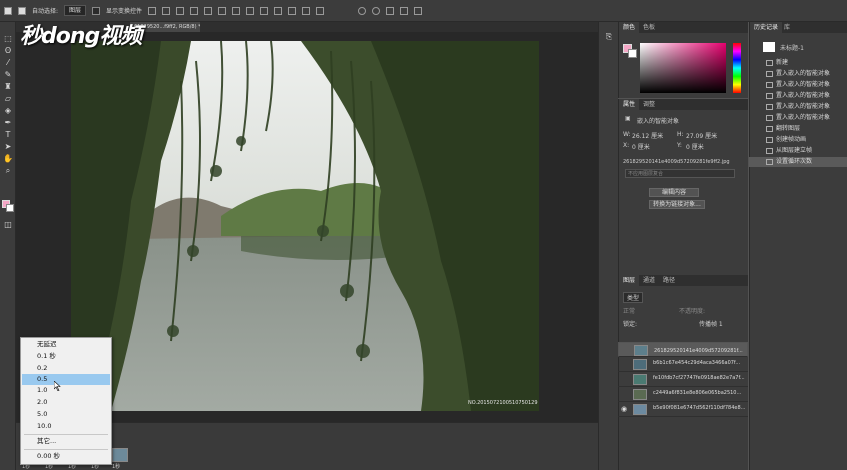 This screenshot has width=847, height=470. What do you see at coordinates (66, 402) in the screenshot?
I see `delay-menu-item: 2.0` at bounding box center [66, 402].